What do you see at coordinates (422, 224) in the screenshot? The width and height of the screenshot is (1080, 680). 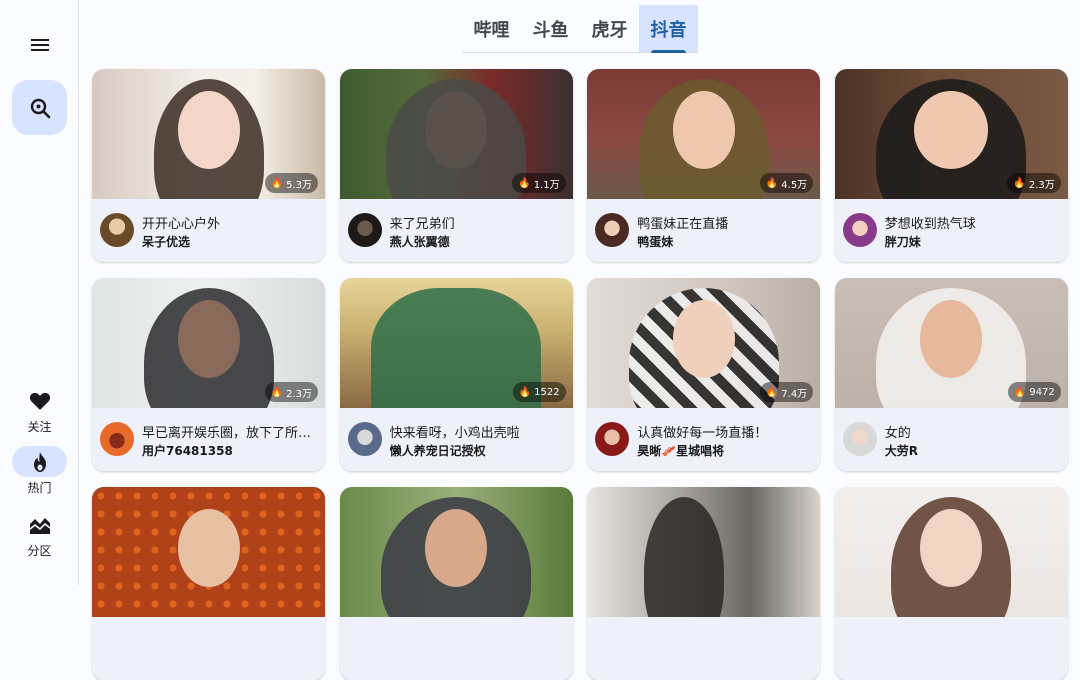 I see `room-title: 来了兄弟们` at bounding box center [422, 224].